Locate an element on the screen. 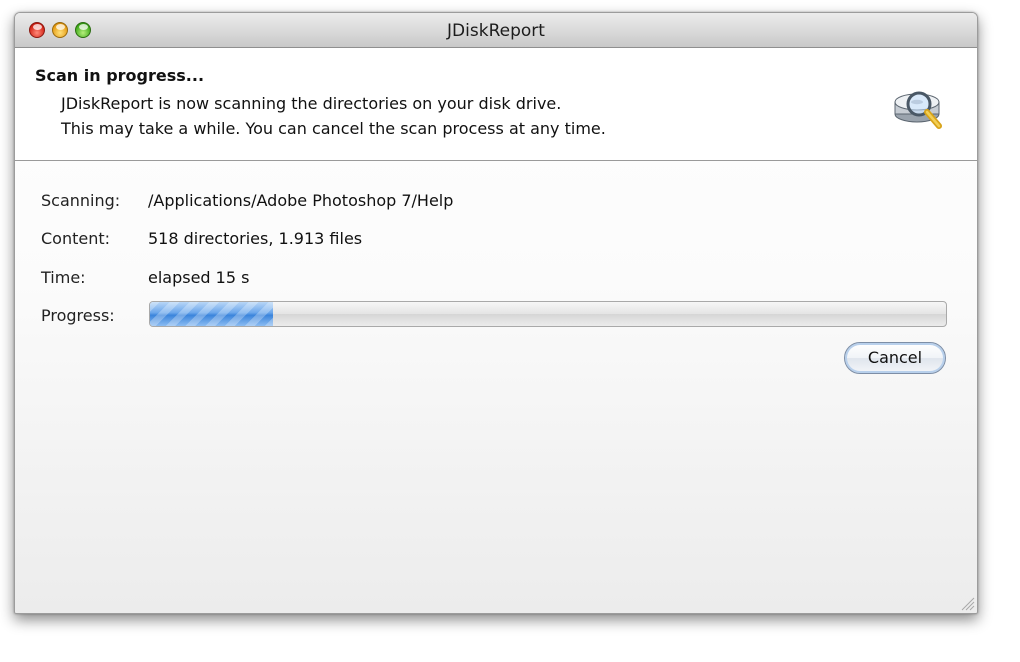 The height and width of the screenshot is (662, 1020). content-label: Content: is located at coordinates (76, 238).